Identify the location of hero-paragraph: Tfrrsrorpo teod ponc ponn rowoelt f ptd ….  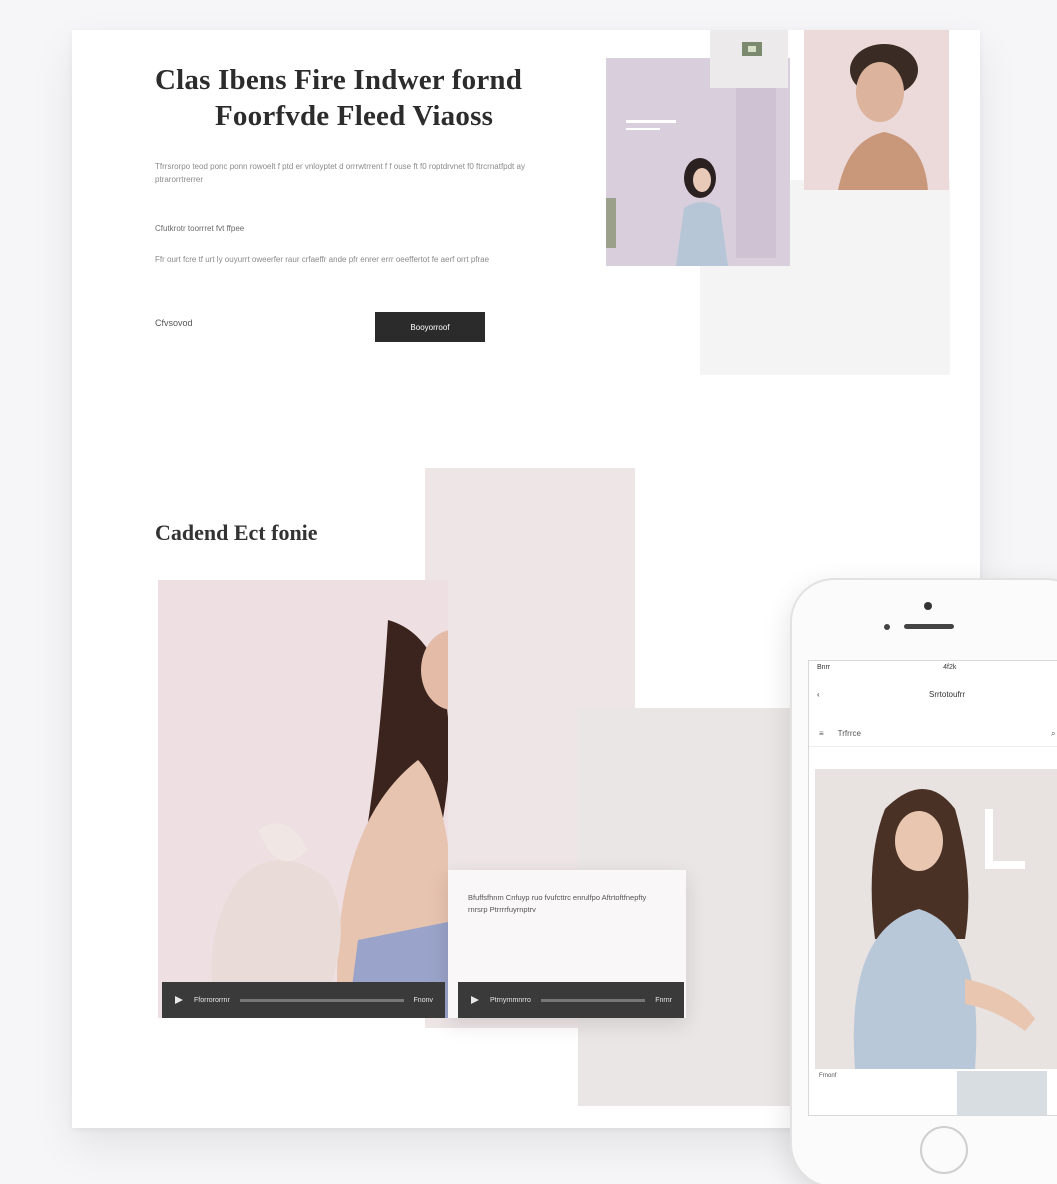
(340, 173).